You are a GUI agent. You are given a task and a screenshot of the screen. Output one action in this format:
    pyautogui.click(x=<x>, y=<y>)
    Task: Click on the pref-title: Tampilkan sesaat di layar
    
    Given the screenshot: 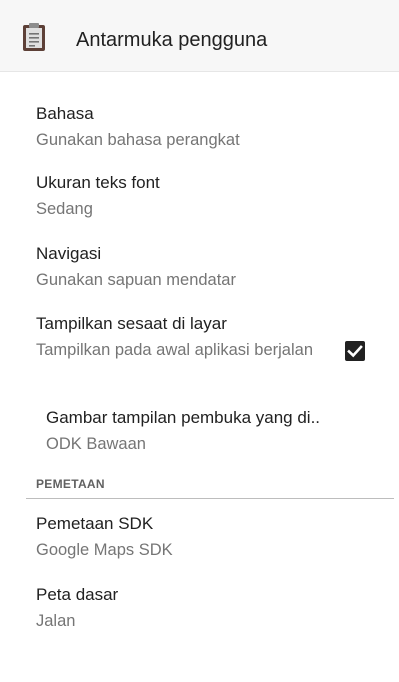 What is the action you would take?
    pyautogui.click(x=131, y=323)
    